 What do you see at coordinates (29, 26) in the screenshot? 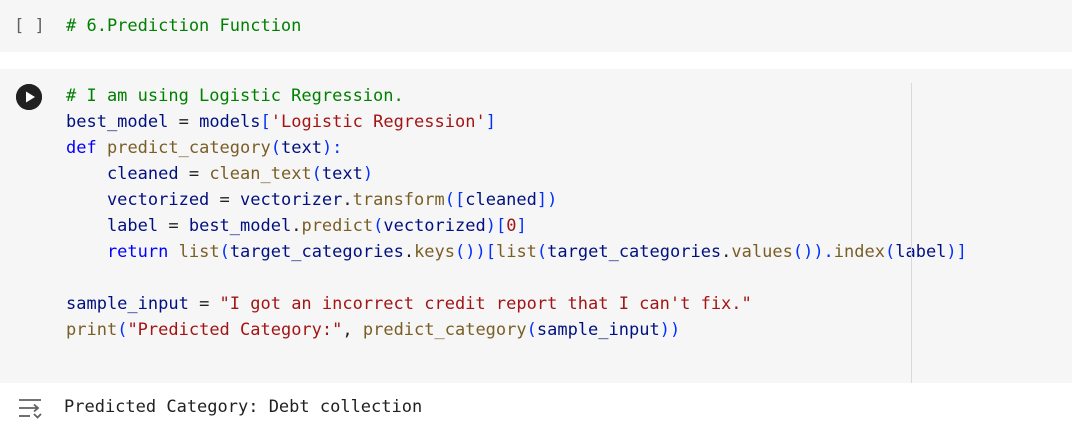
I see `cell-execution-count: [ ]` at bounding box center [29, 26].